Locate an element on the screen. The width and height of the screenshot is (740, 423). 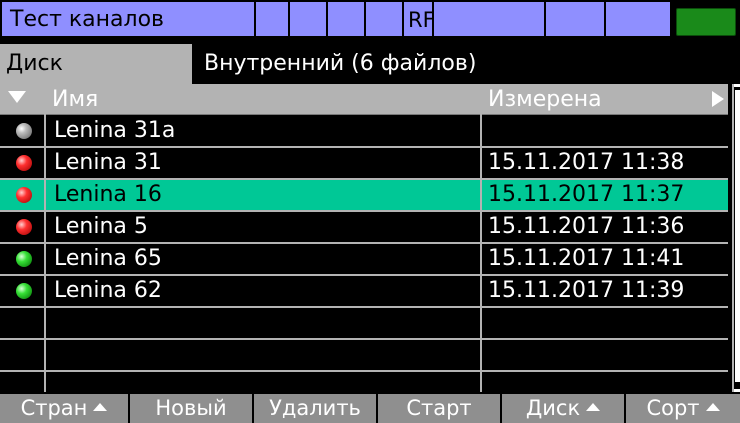
new-button: Новый is located at coordinates (192, 408).